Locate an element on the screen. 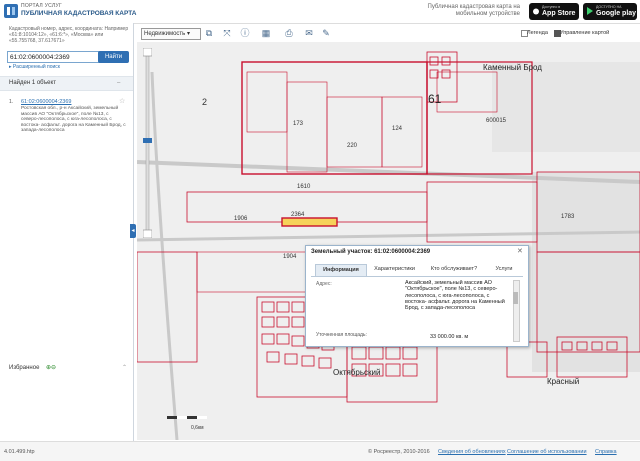  map-label-600015: 600015 is located at coordinates (496, 121).